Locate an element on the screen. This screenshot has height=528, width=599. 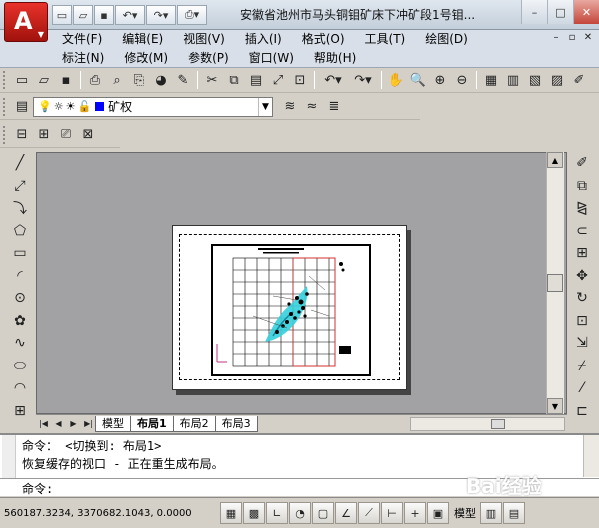
polyline-icon: ⤵ is located at coordinates (20, 208).